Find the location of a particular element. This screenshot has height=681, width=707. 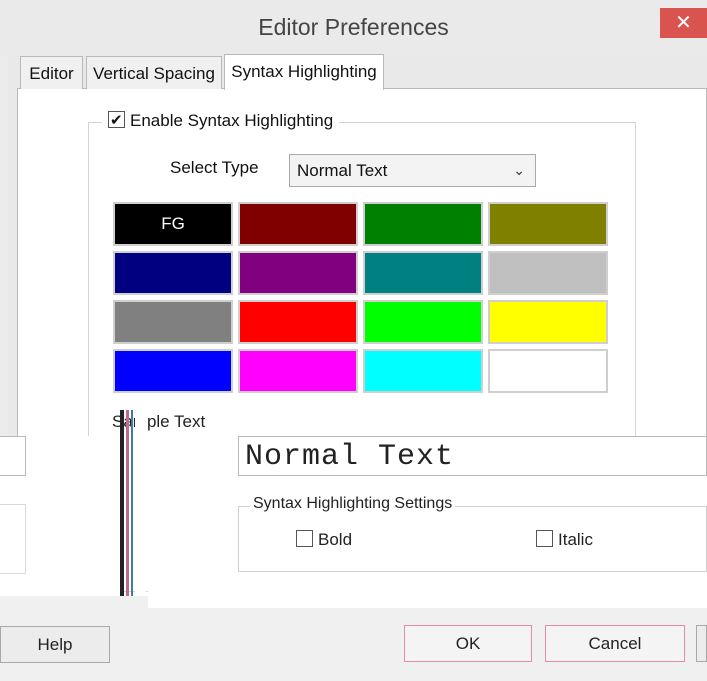

tab-vertical-spacing: Vertical Spacing is located at coordinates (154, 72).